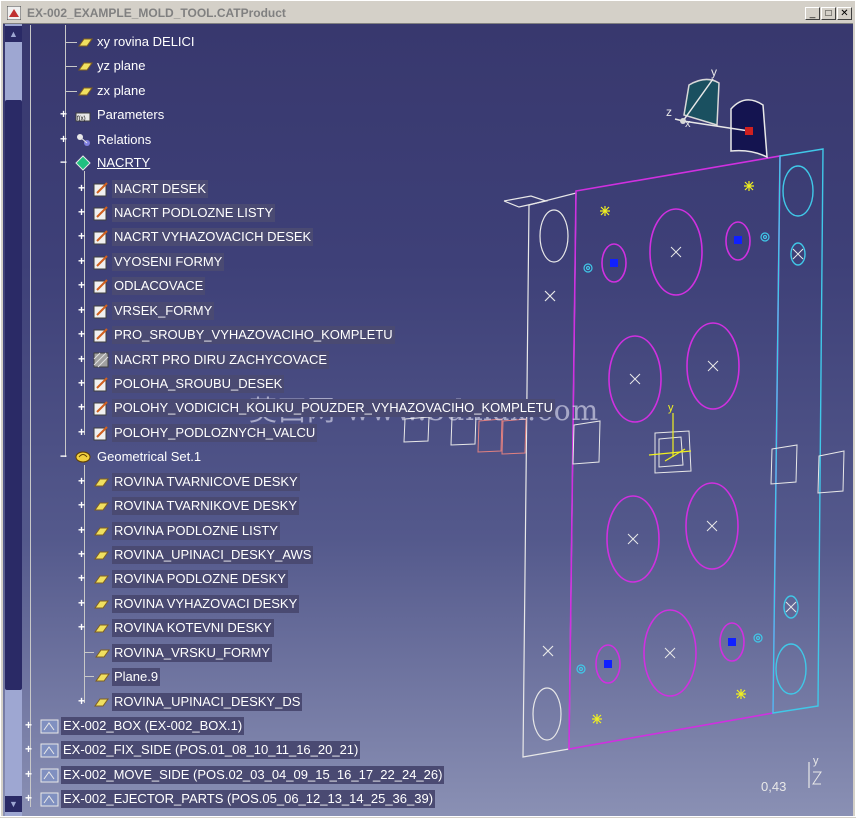  What do you see at coordinates (207, 702) in the screenshot?
I see `tree-node-label: ROVINA_UPINACI_DESKY_DS` at bounding box center [207, 702].